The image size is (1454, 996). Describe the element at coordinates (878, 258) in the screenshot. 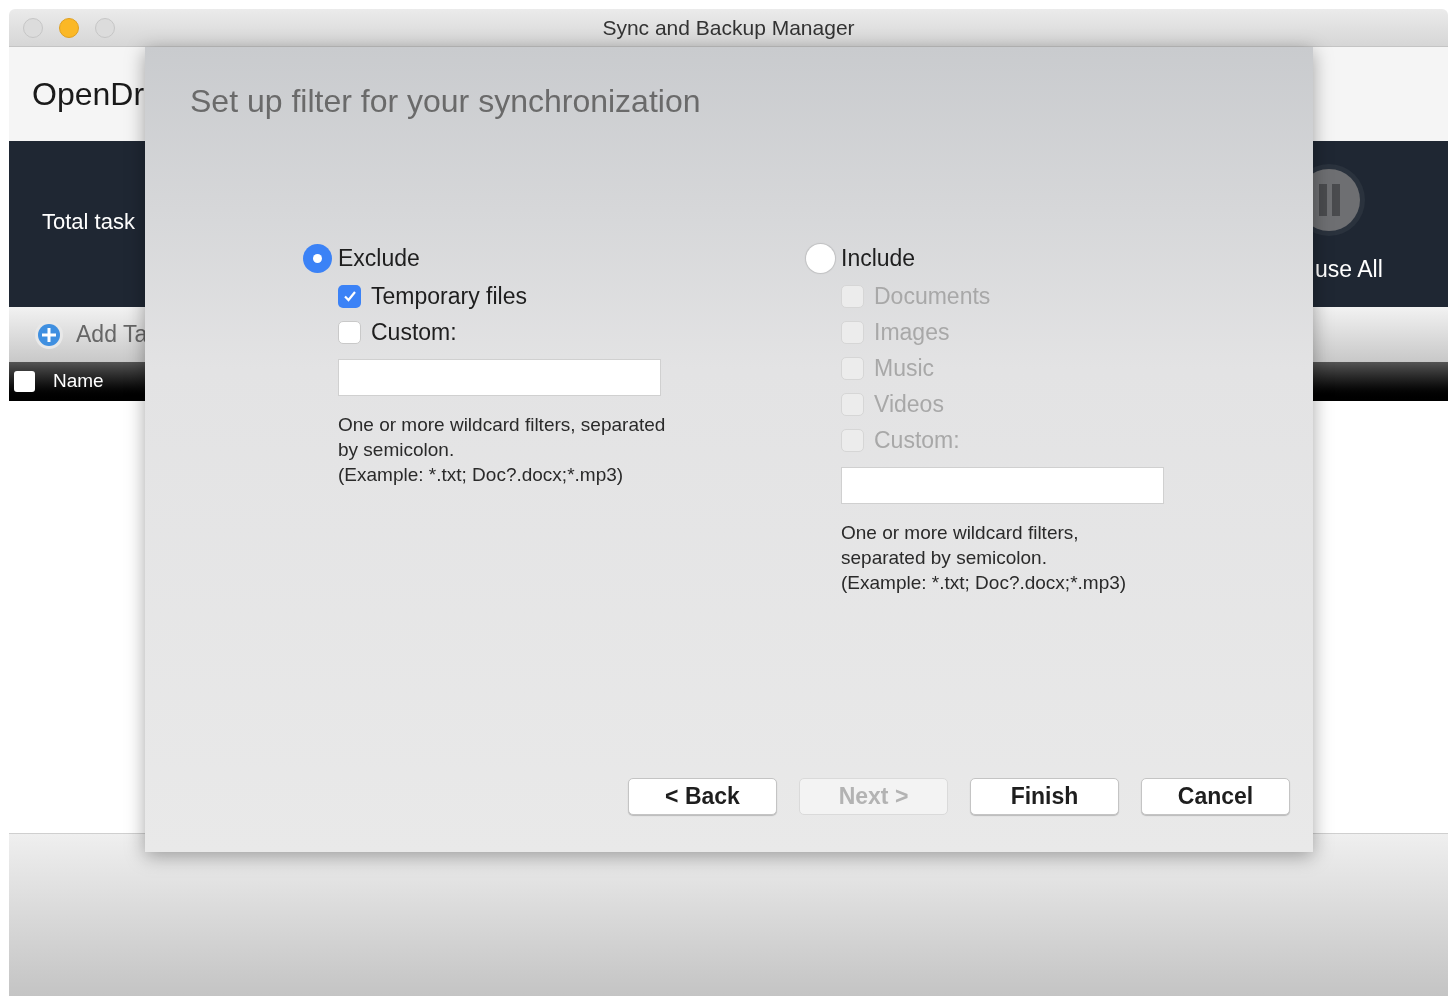

I see `radio-label: Include` at that location.